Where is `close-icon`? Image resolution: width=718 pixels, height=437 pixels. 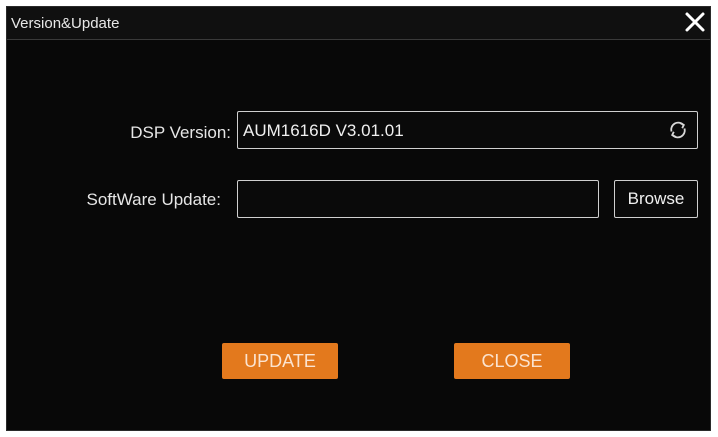 close-icon is located at coordinates (695, 22).